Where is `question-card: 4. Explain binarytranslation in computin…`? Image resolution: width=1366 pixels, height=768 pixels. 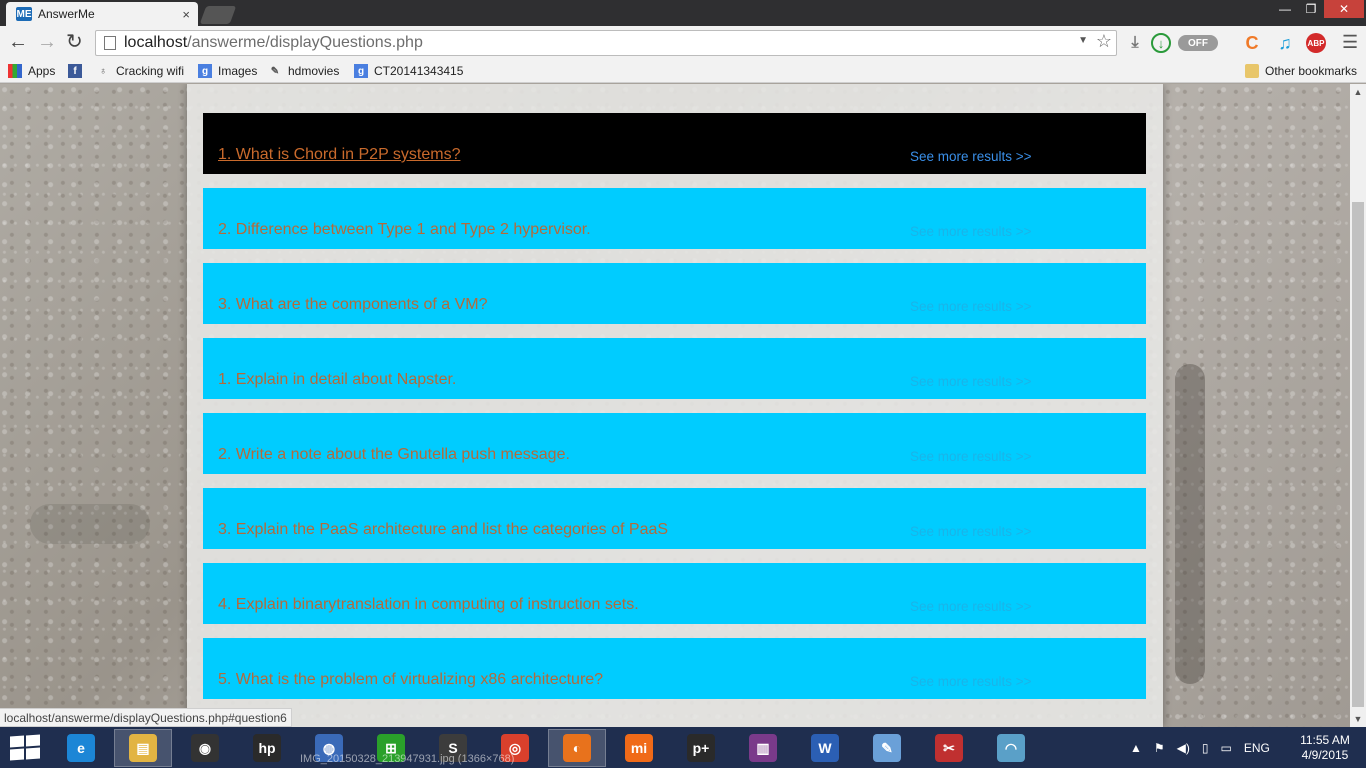 question-card: 4. Explain binarytranslation in computin… is located at coordinates (674, 593).